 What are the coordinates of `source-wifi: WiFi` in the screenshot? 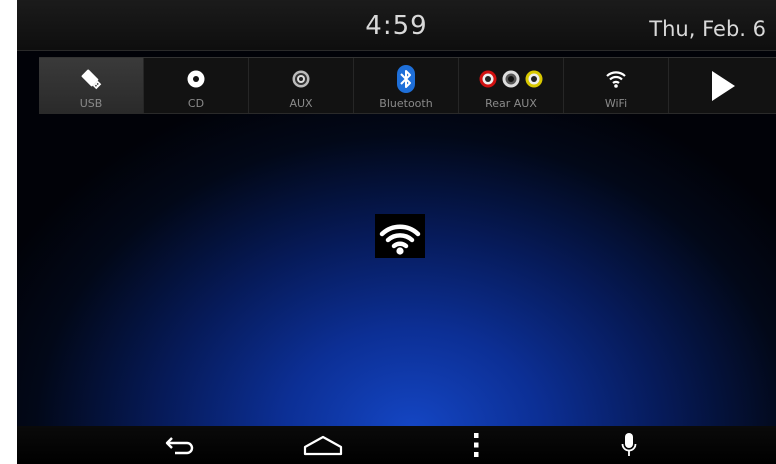 It's located at (616, 85).